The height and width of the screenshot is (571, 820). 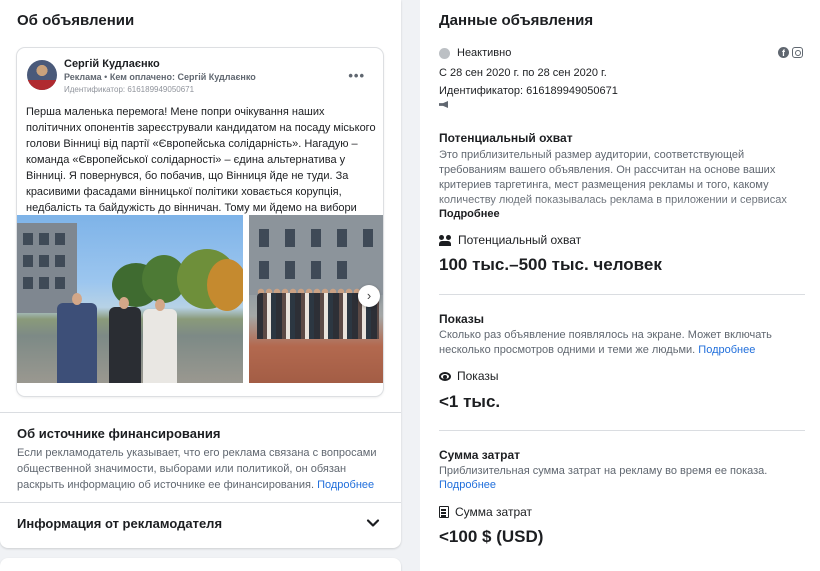 I want to click on money-icon, so click(x=444, y=512).